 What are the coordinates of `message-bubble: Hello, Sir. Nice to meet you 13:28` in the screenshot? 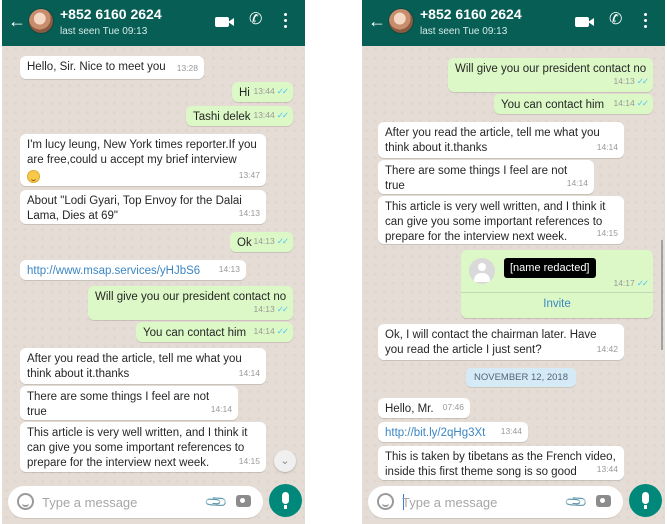 It's located at (112, 67).